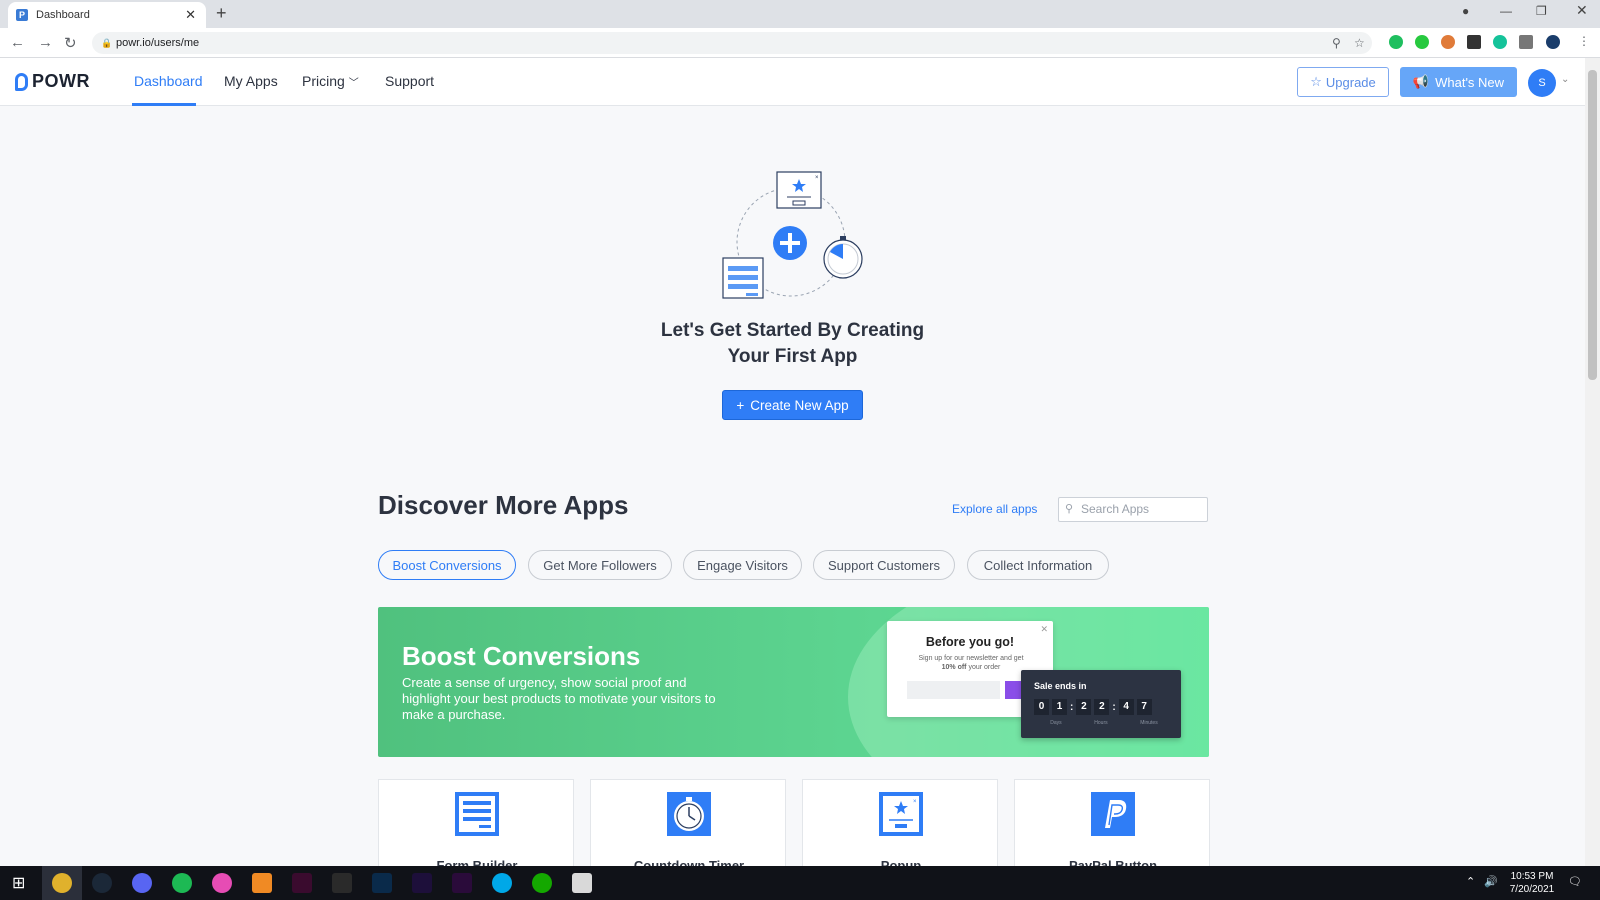 This screenshot has width=1600, height=900. What do you see at coordinates (323, 81) in the screenshot?
I see `nav-pricing-label: Pricing` at bounding box center [323, 81].